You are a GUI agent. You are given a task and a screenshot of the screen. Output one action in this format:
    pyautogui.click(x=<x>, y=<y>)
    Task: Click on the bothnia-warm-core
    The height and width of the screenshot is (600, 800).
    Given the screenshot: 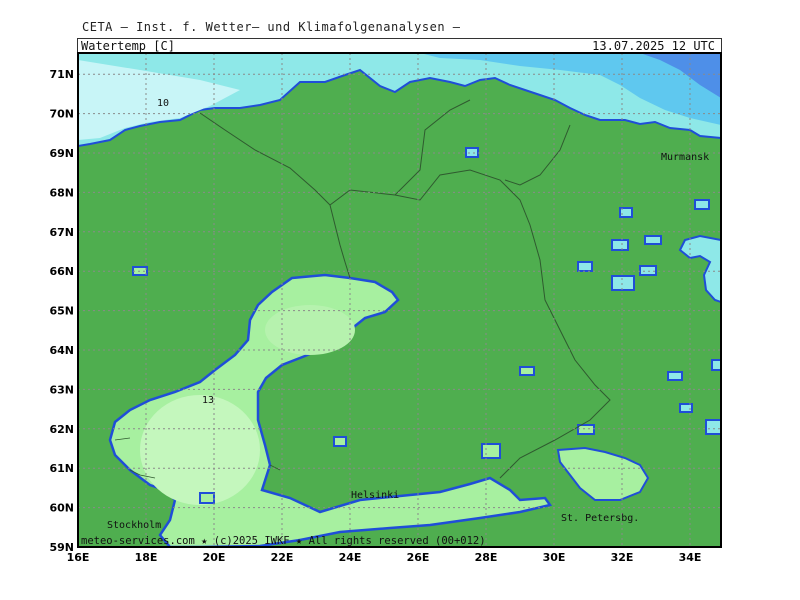 What is the action you would take?
    pyautogui.click(x=200, y=450)
    